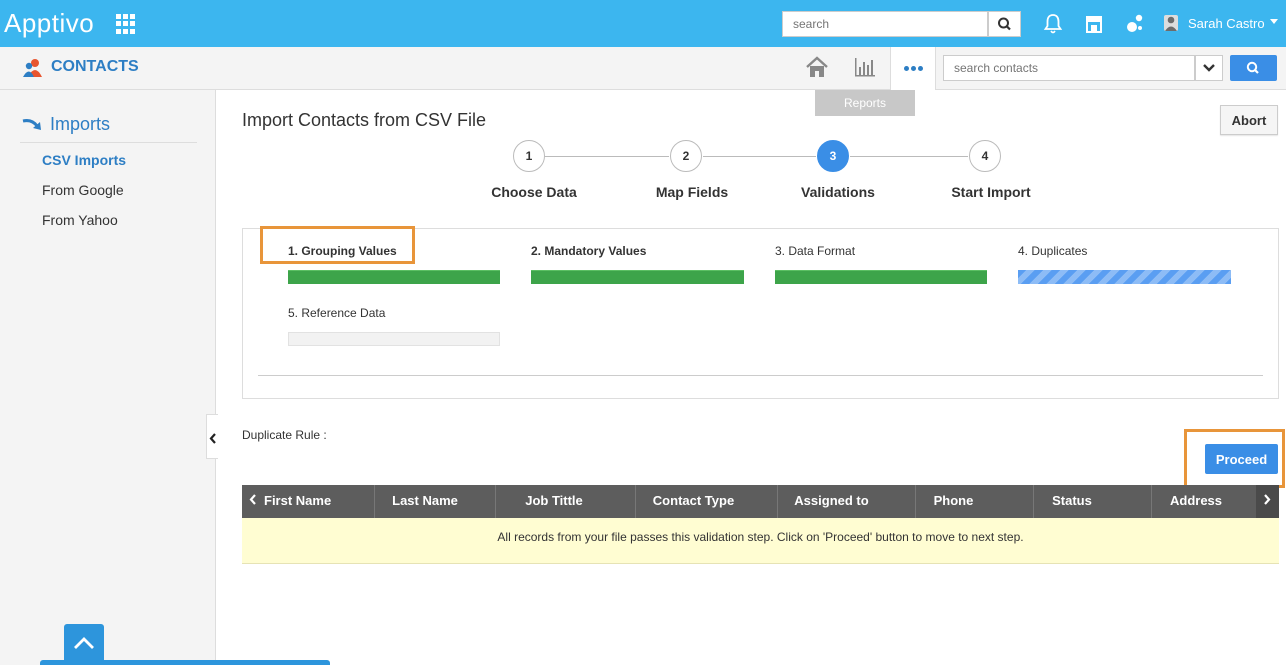 This screenshot has width=1286, height=668. Describe the element at coordinates (833, 156) in the screenshot. I see `step-3-indicator: 3` at that location.